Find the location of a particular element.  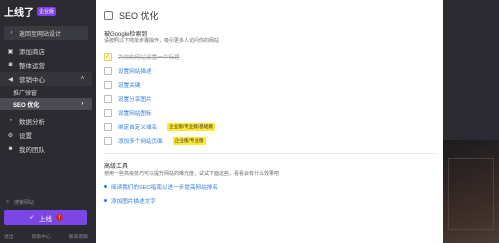

sidebar-subitem-popup: 推广弹窗 is located at coordinates (46, 92).